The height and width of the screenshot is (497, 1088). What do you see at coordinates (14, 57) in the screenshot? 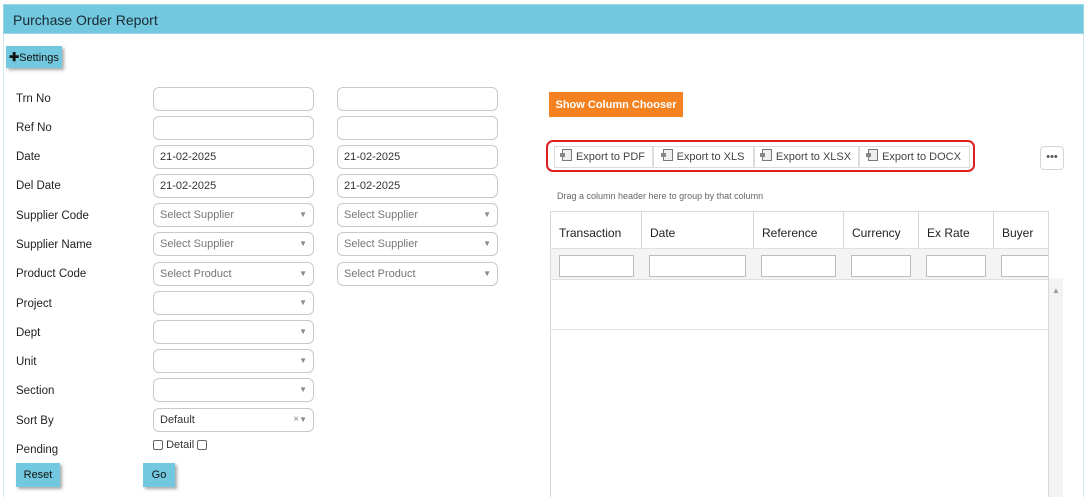
I see `plus-icon: ✚` at bounding box center [14, 57].